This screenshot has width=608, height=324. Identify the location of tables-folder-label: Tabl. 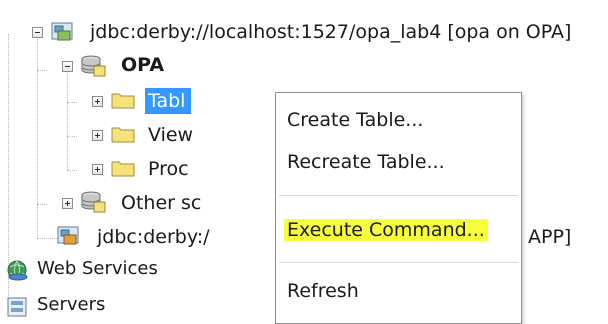
(168, 101).